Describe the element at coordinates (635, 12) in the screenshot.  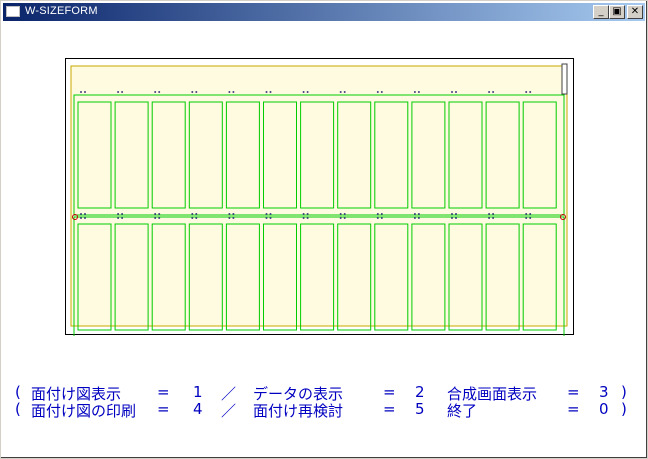
I see `close-button: ✕` at that location.